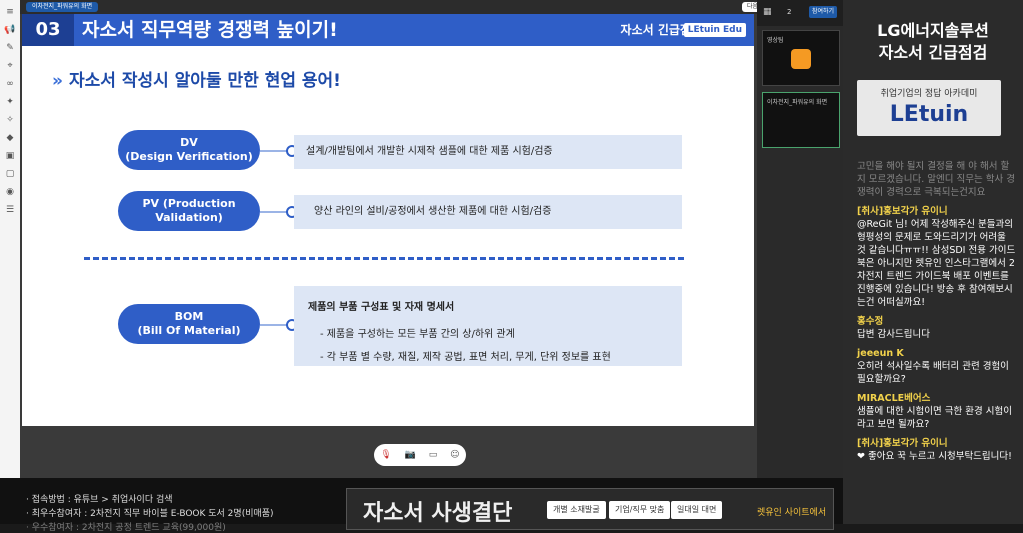  Describe the element at coordinates (189, 324) in the screenshot. I see `term-pill-bom: BOM (Bill Of Material)` at that location.